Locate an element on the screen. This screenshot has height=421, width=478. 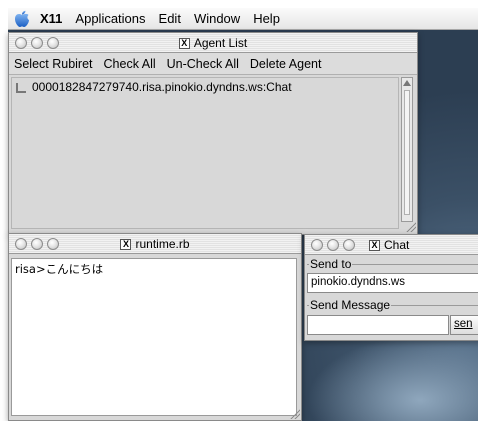
screen-border-left is located at coordinates (4, 214).